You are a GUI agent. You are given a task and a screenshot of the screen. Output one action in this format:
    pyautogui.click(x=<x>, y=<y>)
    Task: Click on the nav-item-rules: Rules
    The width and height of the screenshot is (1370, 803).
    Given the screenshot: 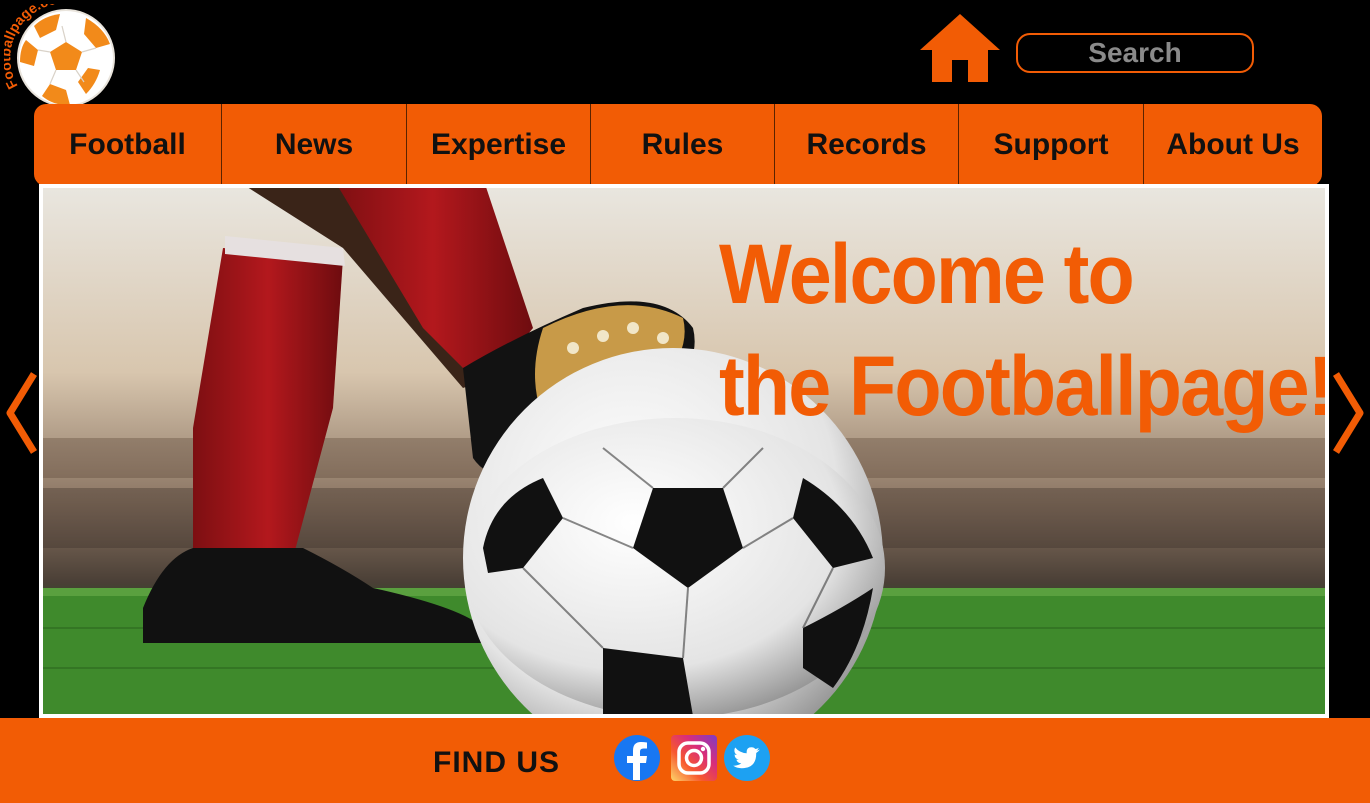 What is the action you would take?
    pyautogui.click(x=683, y=145)
    